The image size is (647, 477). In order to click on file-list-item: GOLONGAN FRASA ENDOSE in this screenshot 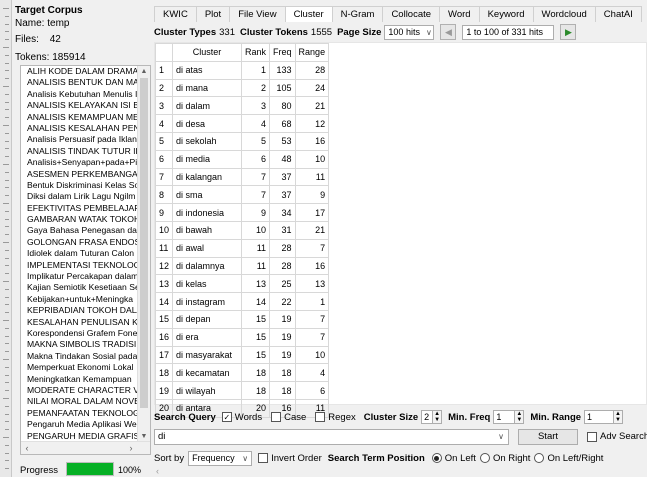, I will do `click(79, 242)`.